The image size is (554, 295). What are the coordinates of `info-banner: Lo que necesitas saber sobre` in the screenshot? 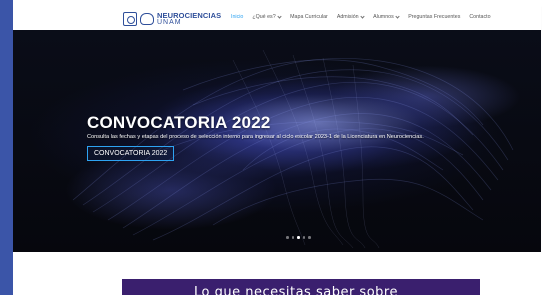 It's located at (301, 287).